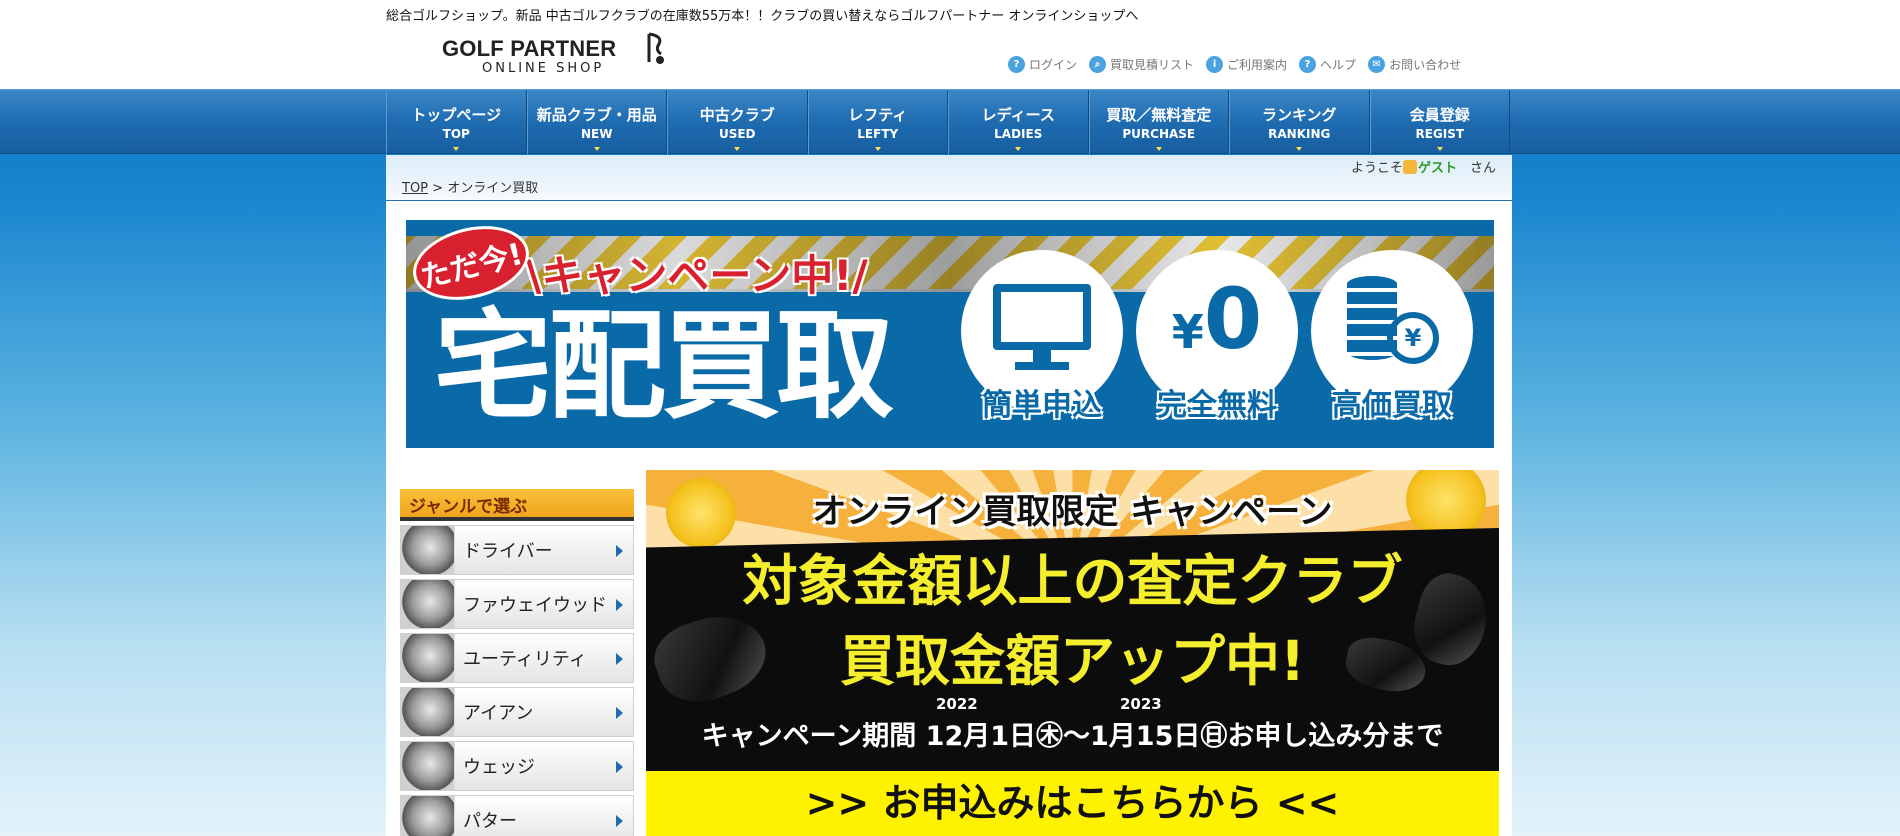  What do you see at coordinates (1159, 115) in the screenshot?
I see `nav-item-jp: 買取／無料査定` at bounding box center [1159, 115].